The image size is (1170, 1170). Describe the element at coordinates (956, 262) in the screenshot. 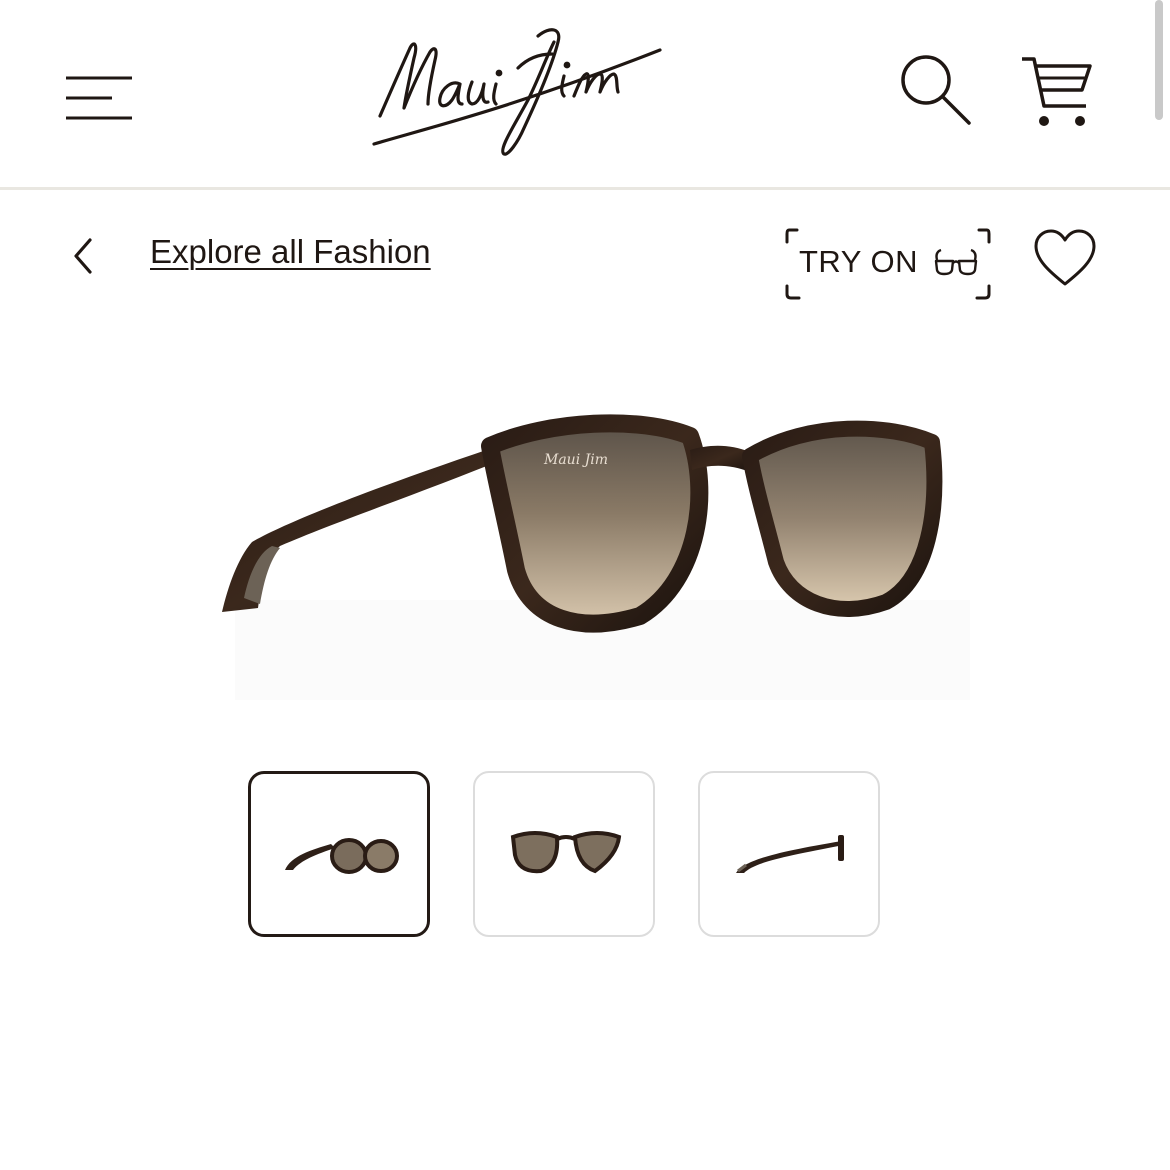

I see `glasses-icon` at that location.